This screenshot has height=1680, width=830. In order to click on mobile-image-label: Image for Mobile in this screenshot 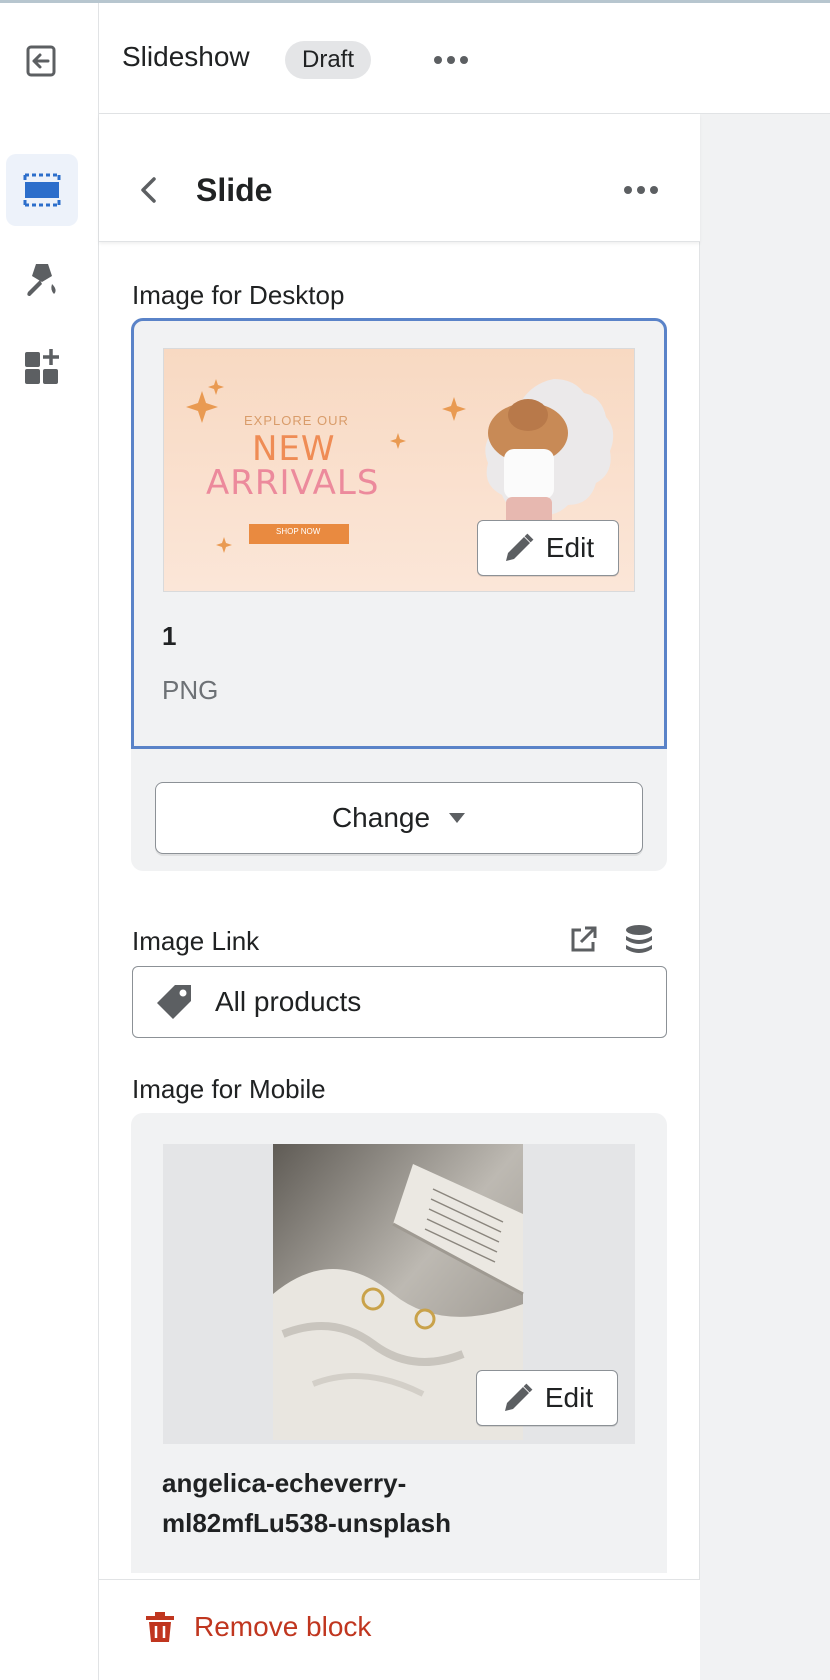, I will do `click(229, 1089)`.